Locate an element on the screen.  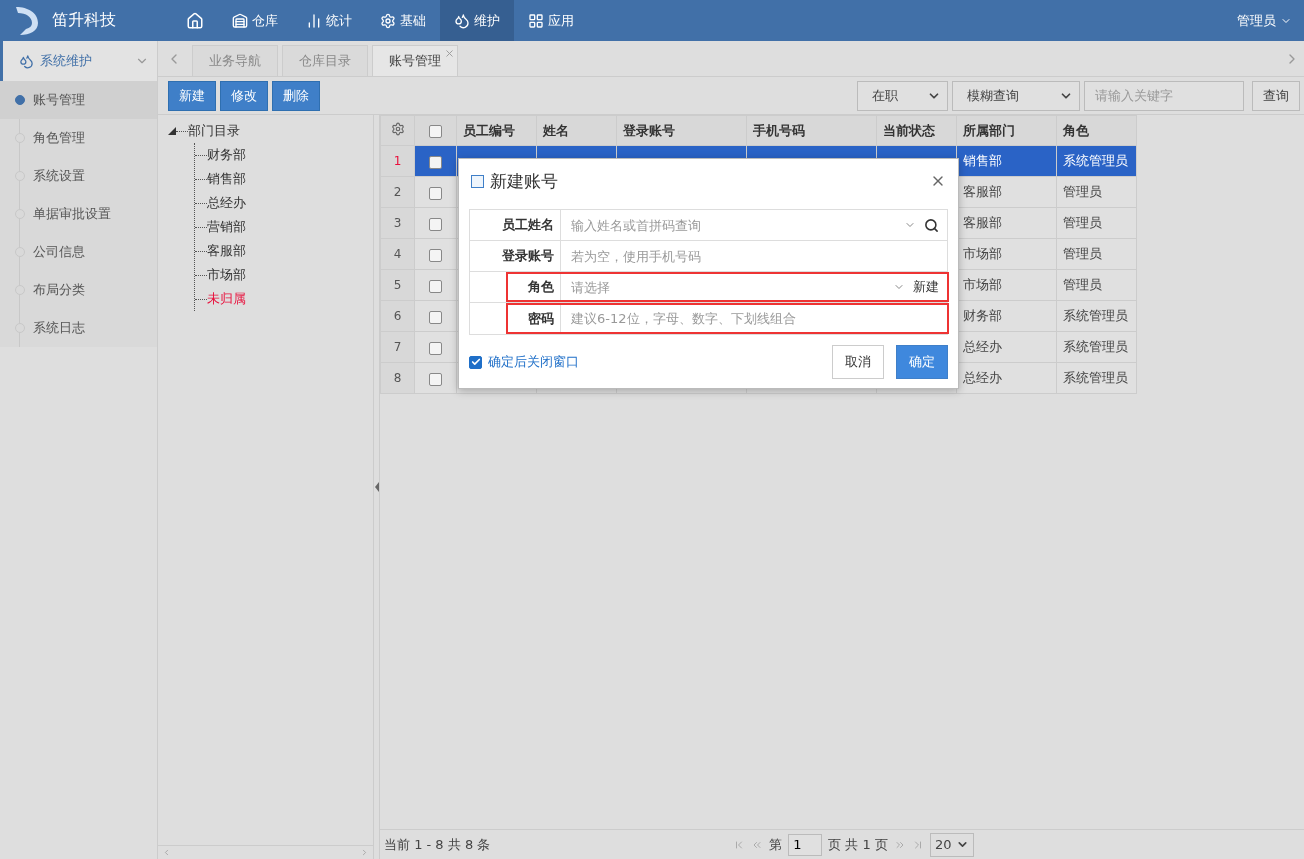
collapse-icon is located at coordinates (172, 131).